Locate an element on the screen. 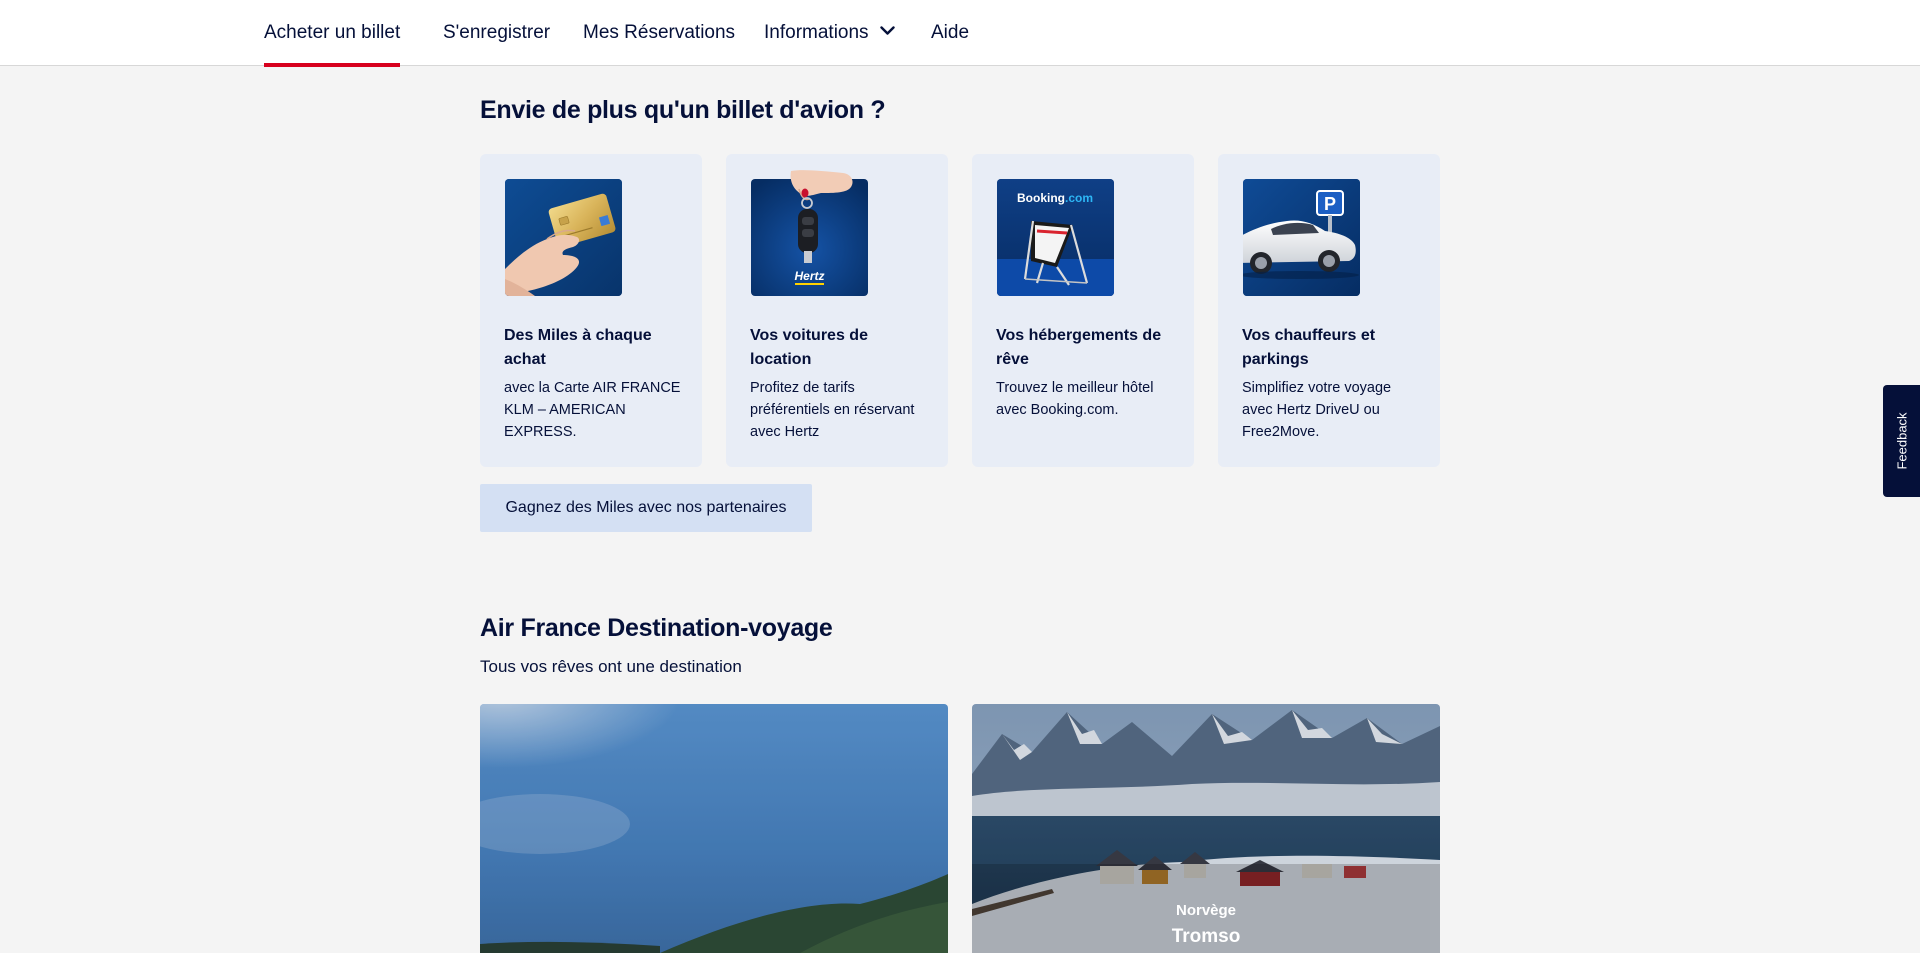 The image size is (1920, 953). nav-tab-aide: Aide is located at coordinates (950, 33).